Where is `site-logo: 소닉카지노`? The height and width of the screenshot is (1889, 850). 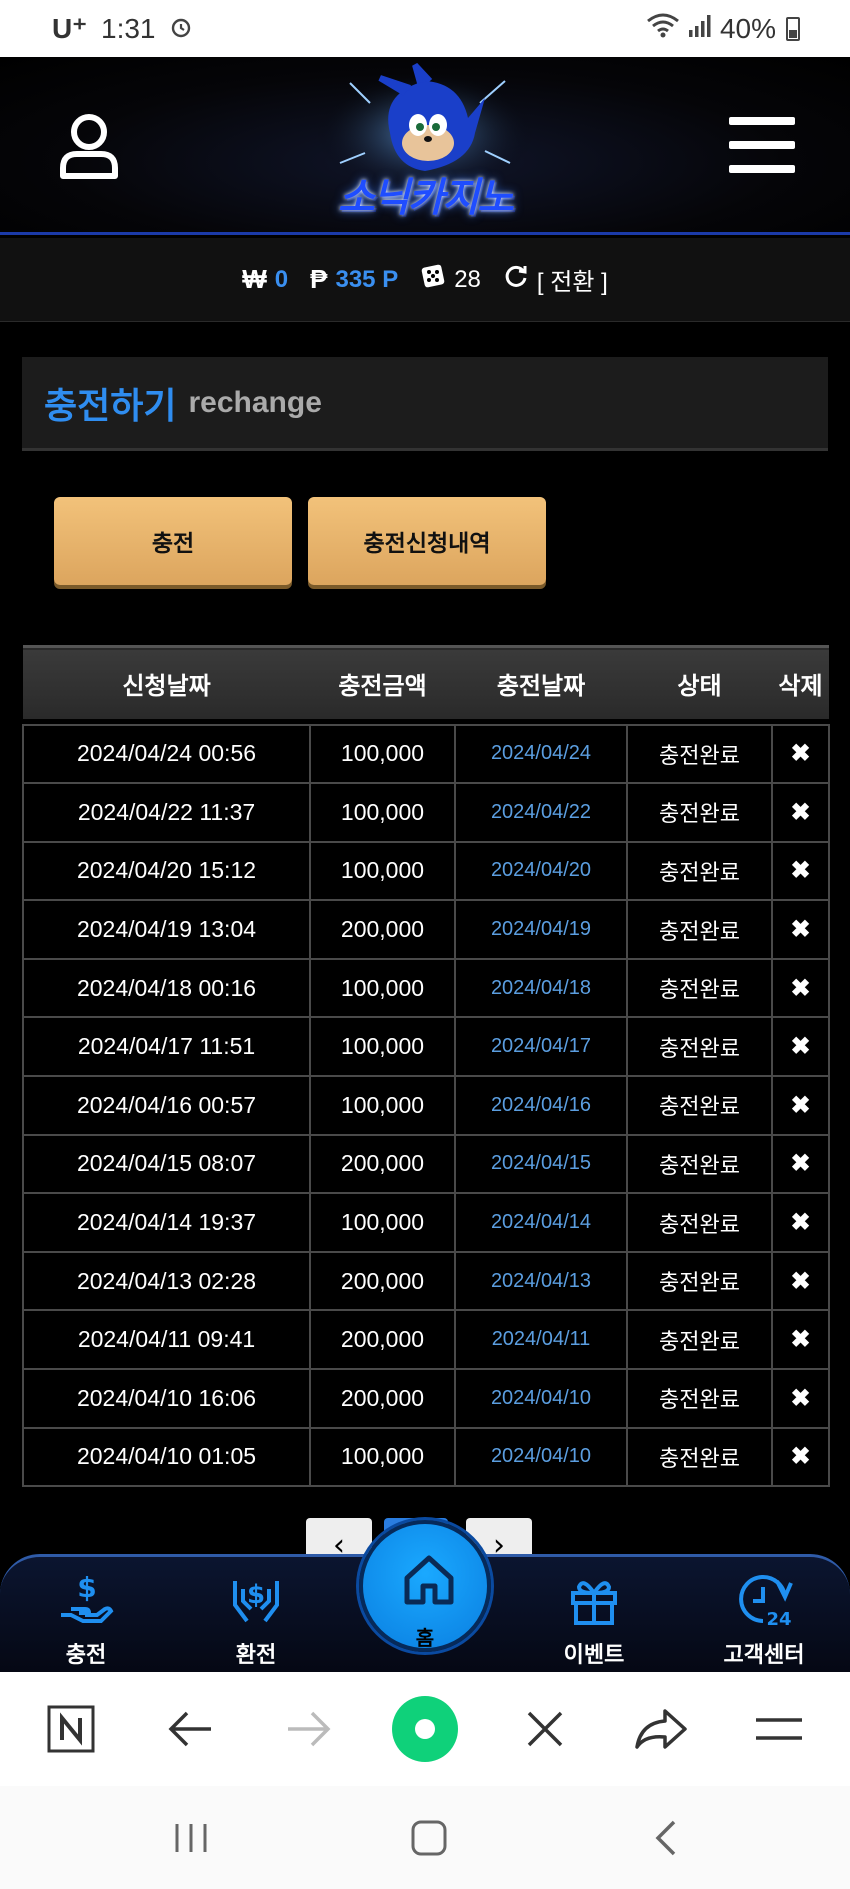 site-logo: 소닉카지노 is located at coordinates (425, 146).